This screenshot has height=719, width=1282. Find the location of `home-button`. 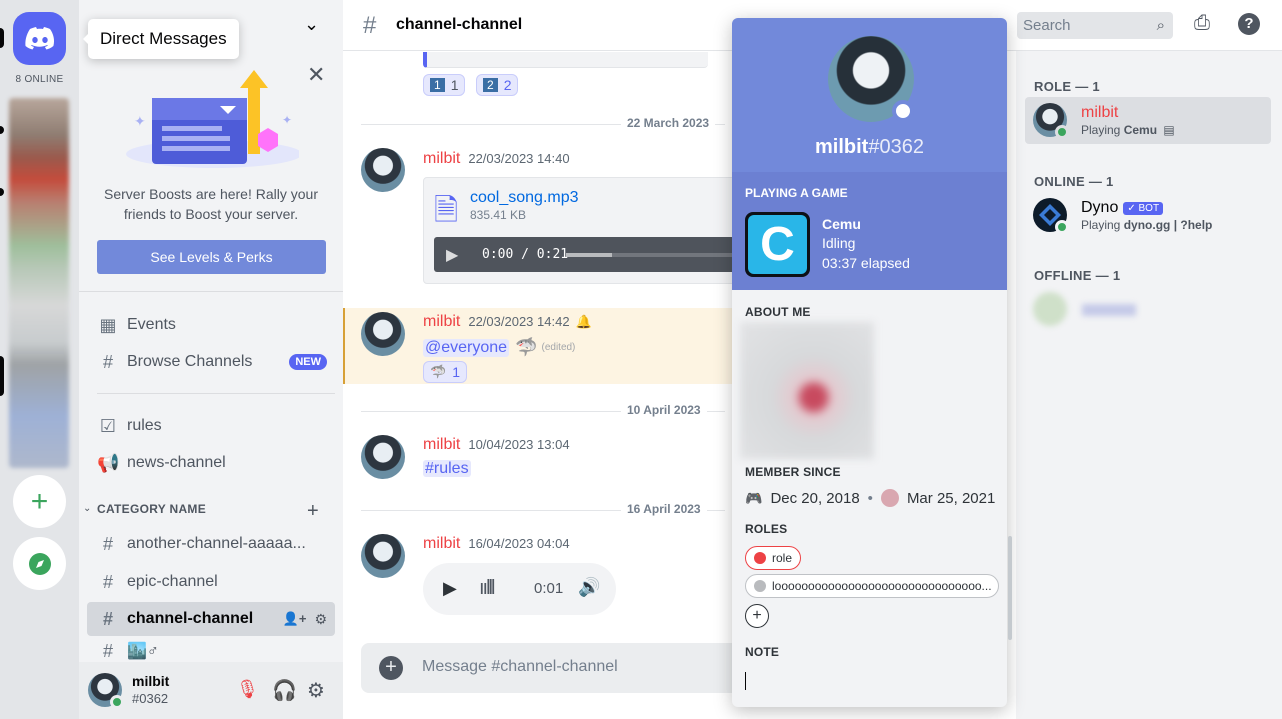

home-button is located at coordinates (39, 38).